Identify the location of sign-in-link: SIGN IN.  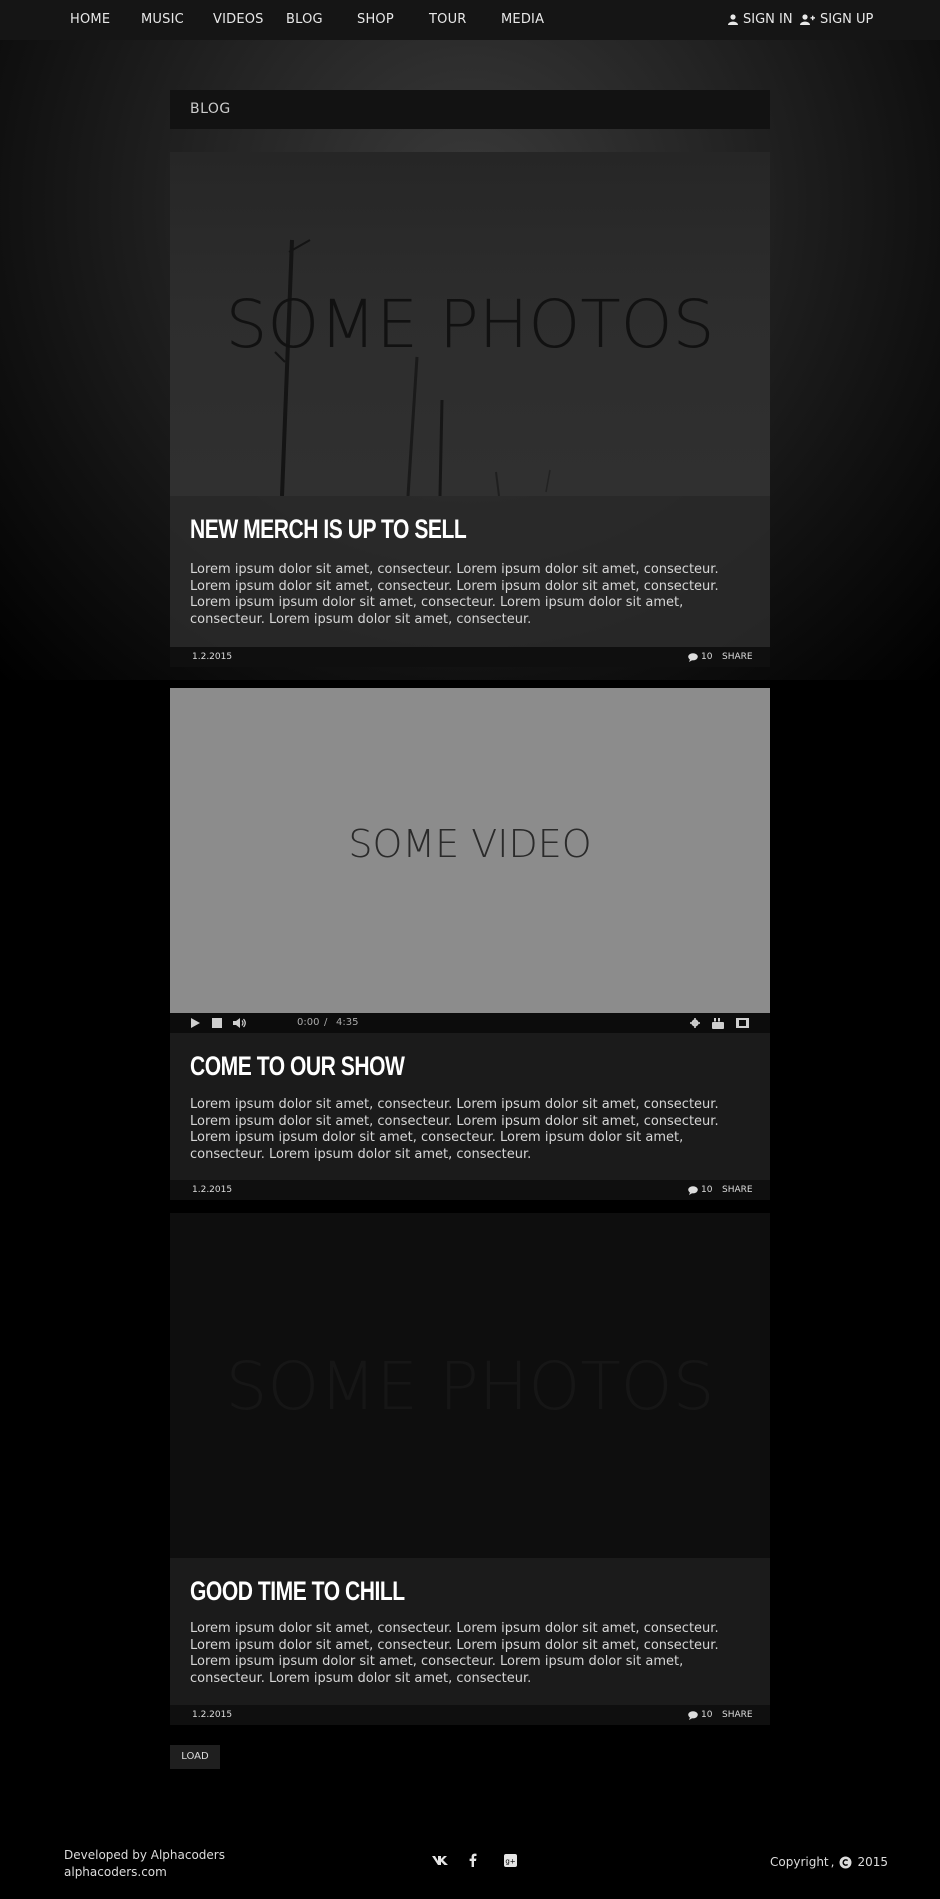
(760, 19).